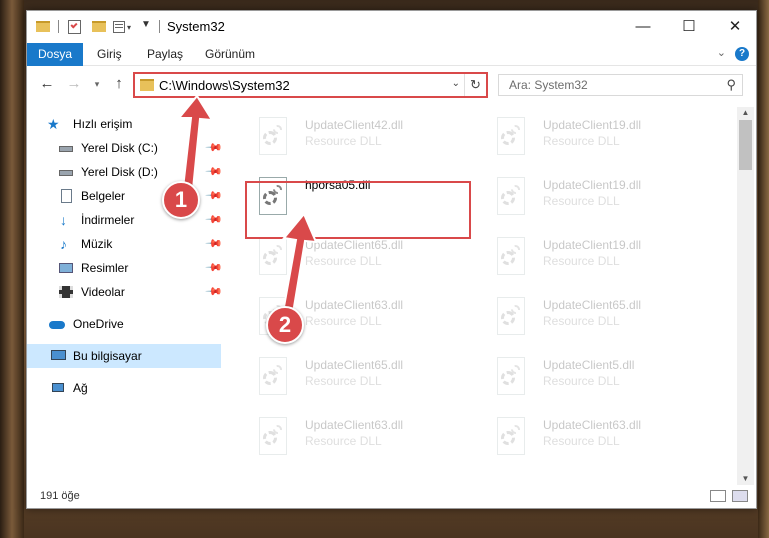 This screenshot has width=769, height=538. I want to click on cloud-icon, so click(57, 324).